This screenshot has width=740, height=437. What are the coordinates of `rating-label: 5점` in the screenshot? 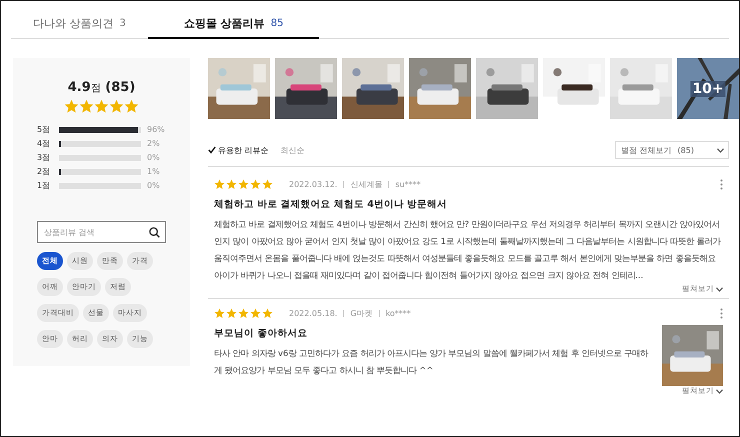 It's located at (44, 129).